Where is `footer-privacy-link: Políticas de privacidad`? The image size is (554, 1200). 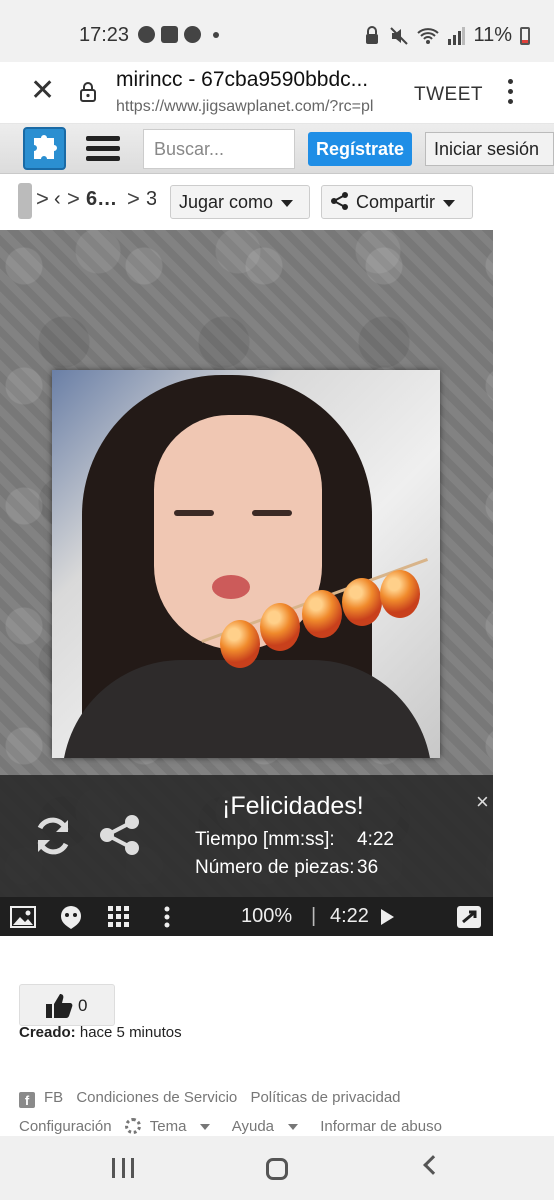 footer-privacy-link: Políticas de privacidad is located at coordinates (325, 1097).